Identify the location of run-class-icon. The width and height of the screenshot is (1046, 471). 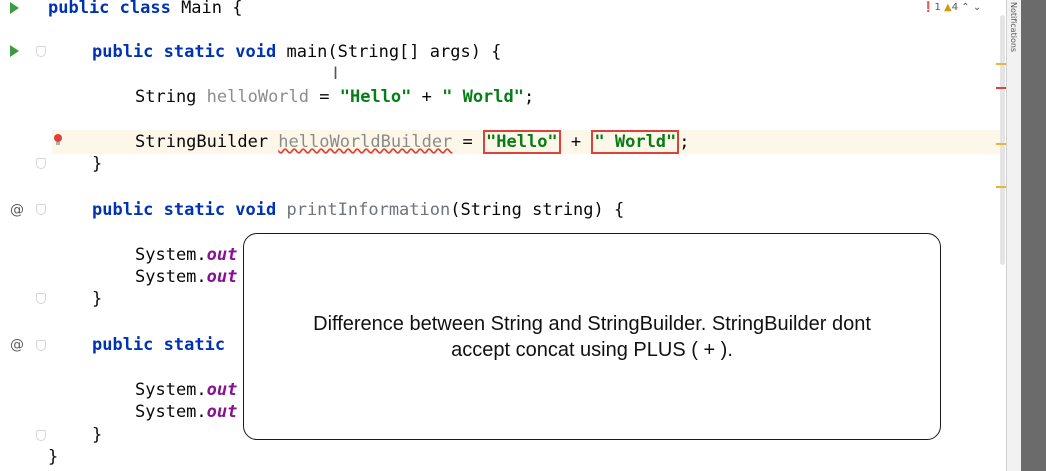
(14, 8).